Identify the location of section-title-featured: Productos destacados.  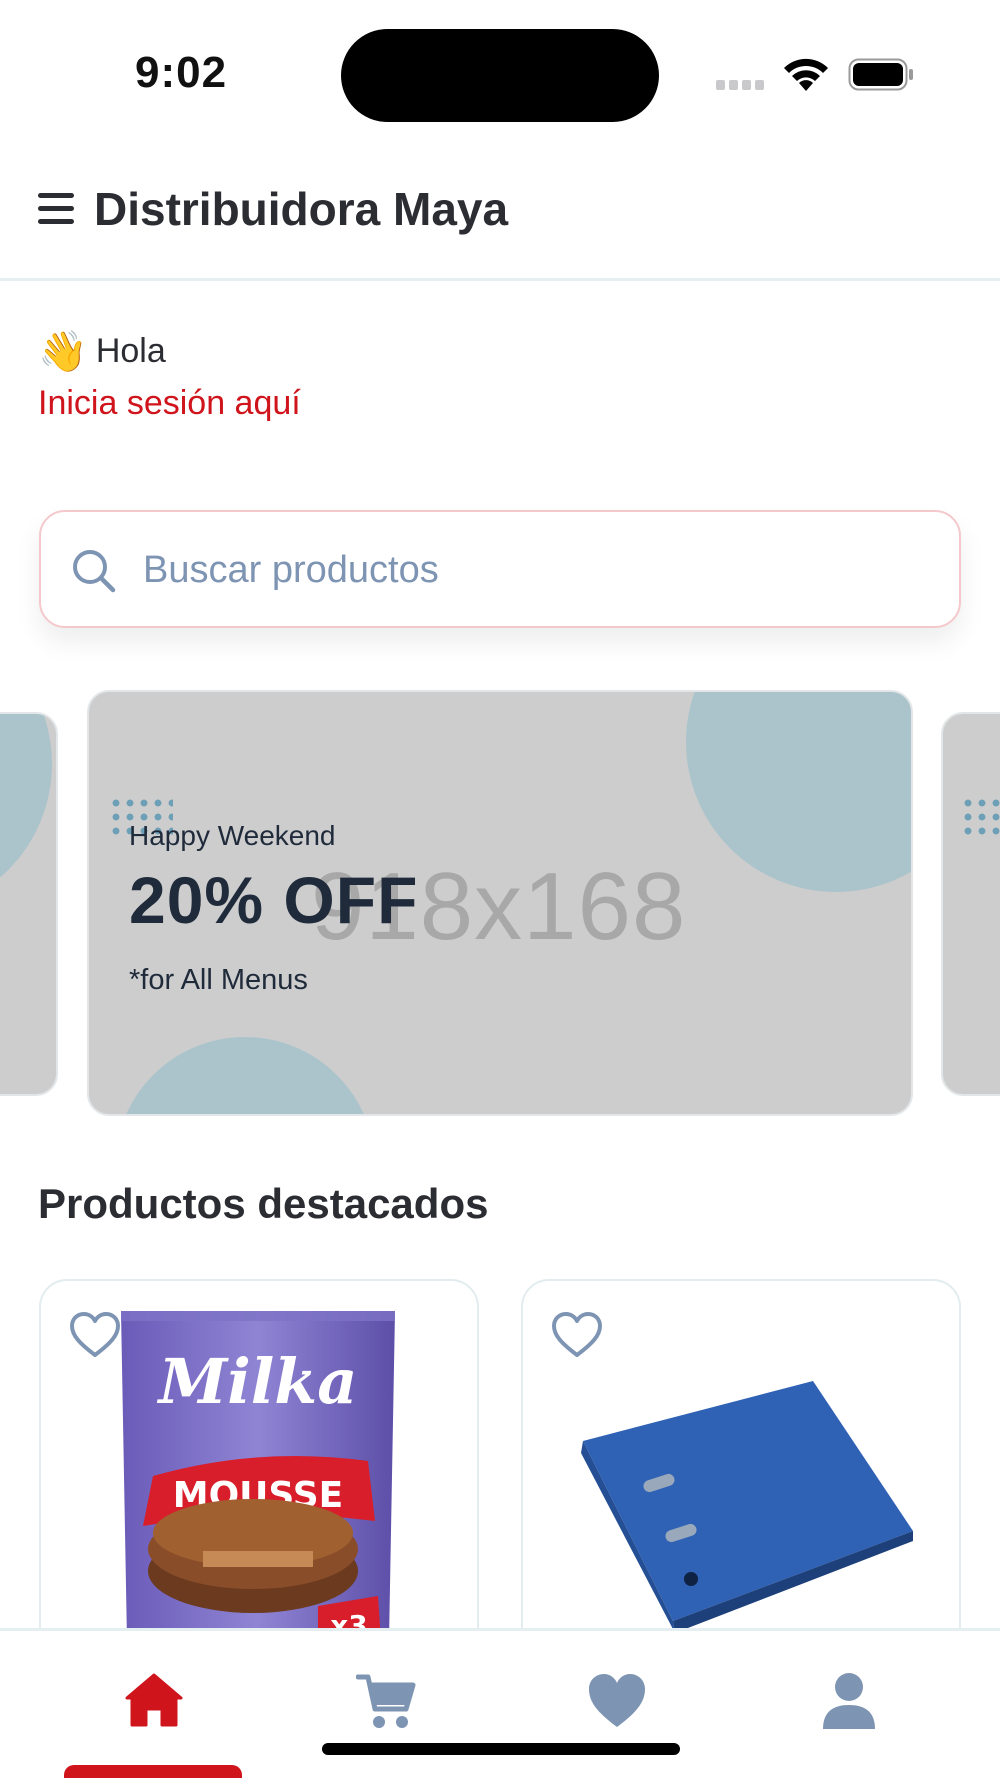
(263, 1203).